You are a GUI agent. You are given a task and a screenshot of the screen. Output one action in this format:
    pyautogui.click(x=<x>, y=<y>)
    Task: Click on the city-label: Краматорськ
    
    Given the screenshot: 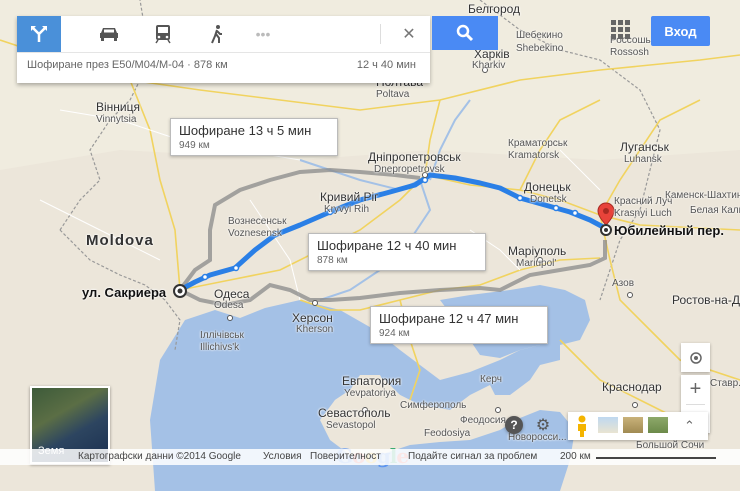 What is the action you would take?
    pyautogui.click(x=538, y=143)
    